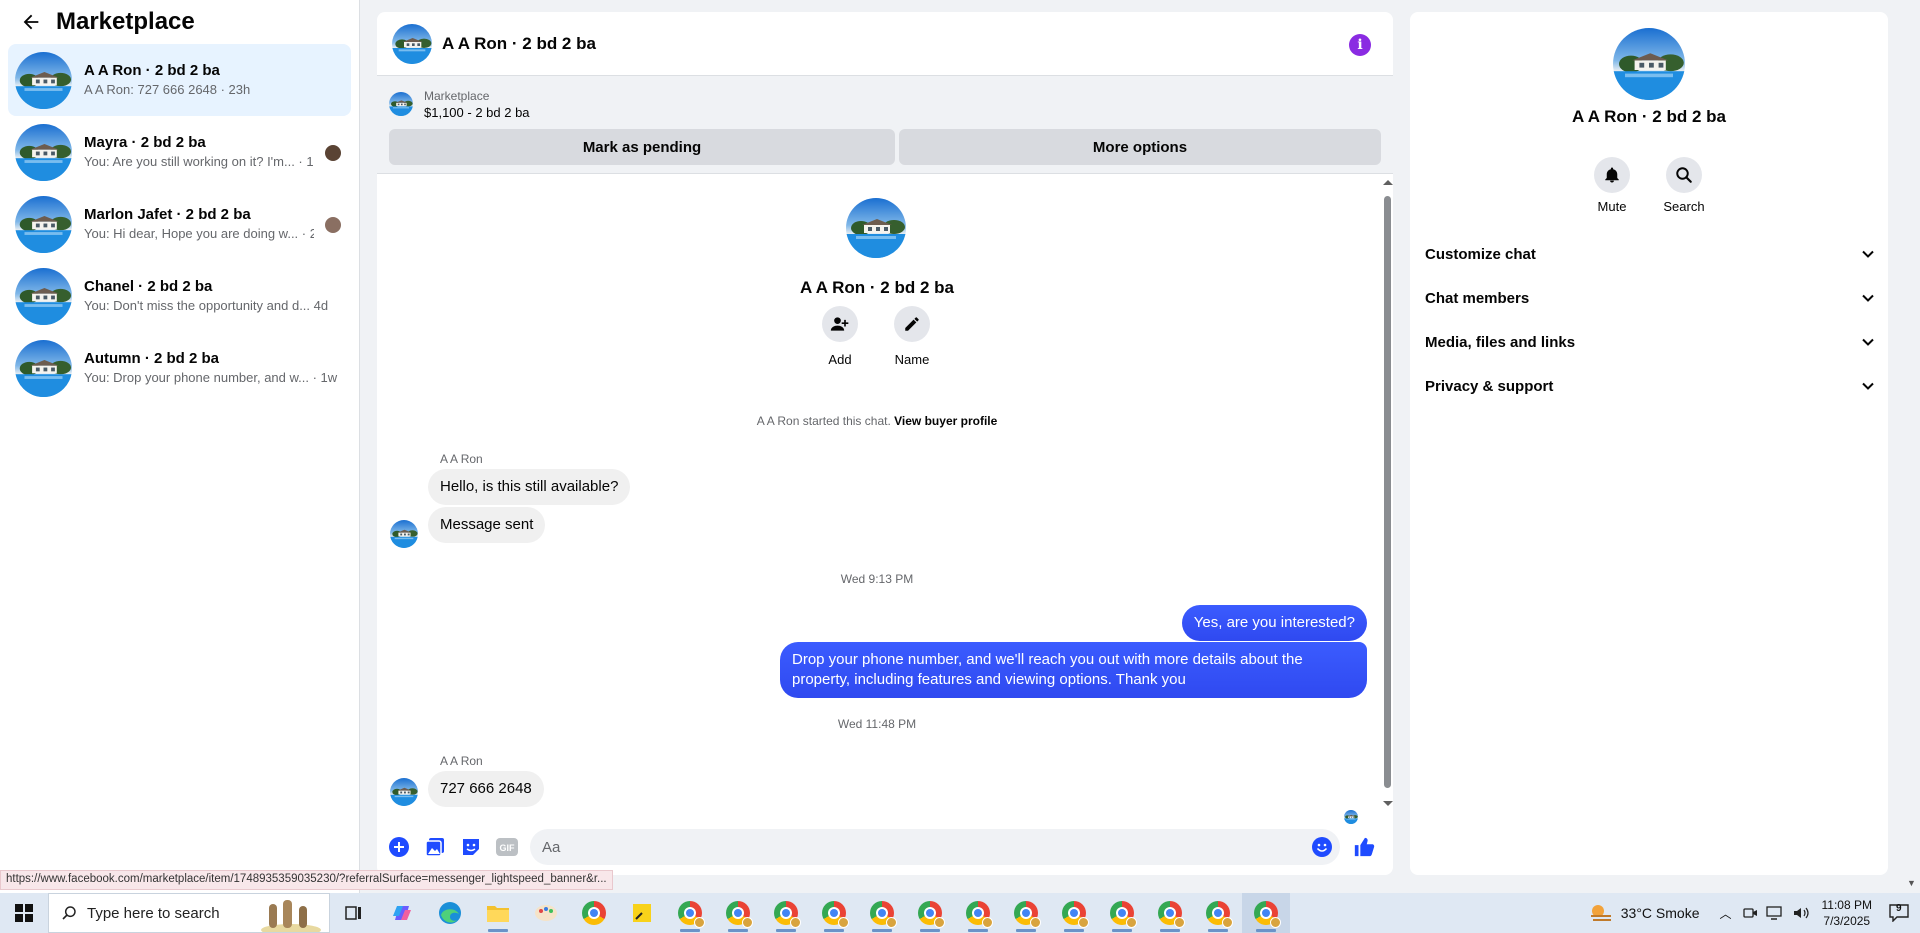  What do you see at coordinates (978, 913) in the screenshot?
I see `chrome-profile-7-icon` at bounding box center [978, 913].